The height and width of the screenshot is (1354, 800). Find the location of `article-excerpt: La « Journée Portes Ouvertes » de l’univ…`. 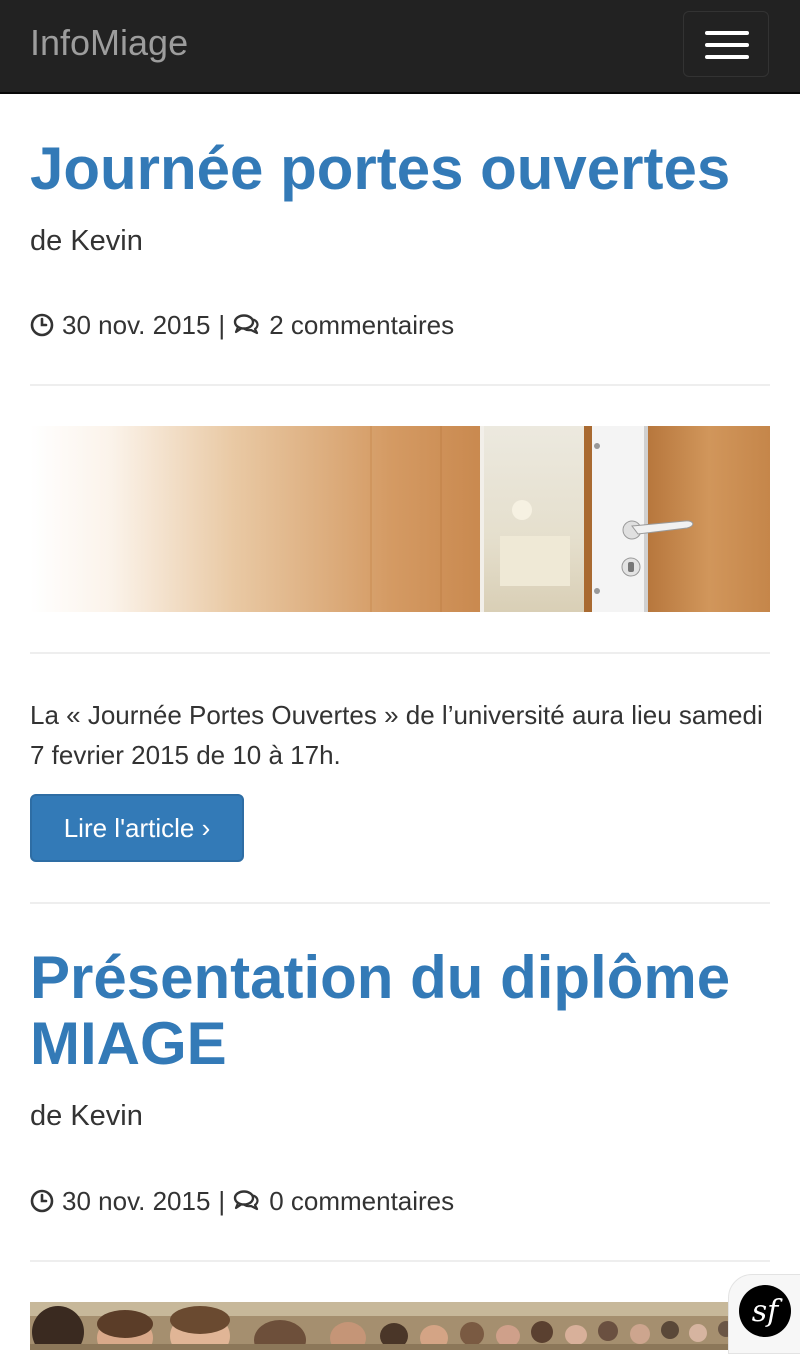

article-excerpt: La « Journée Portes Ouvertes » de l’univ… is located at coordinates (396, 735).